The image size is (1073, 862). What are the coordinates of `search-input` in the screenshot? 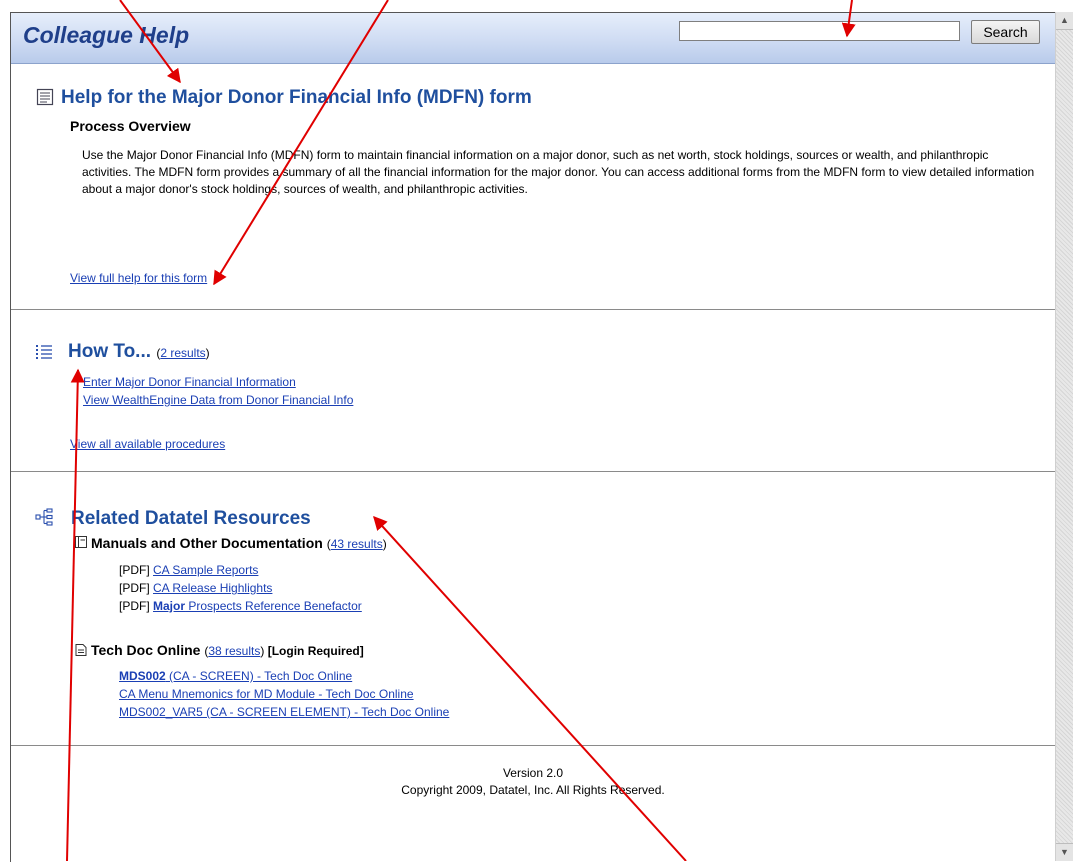 It's located at (819, 31).